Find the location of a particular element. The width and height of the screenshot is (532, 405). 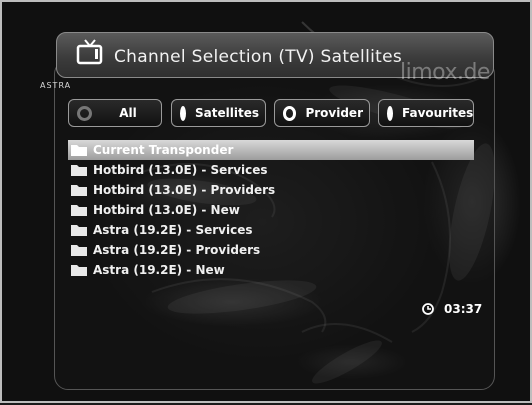

list-item: Hotbird (13.0E) - Providers is located at coordinates (271, 190).